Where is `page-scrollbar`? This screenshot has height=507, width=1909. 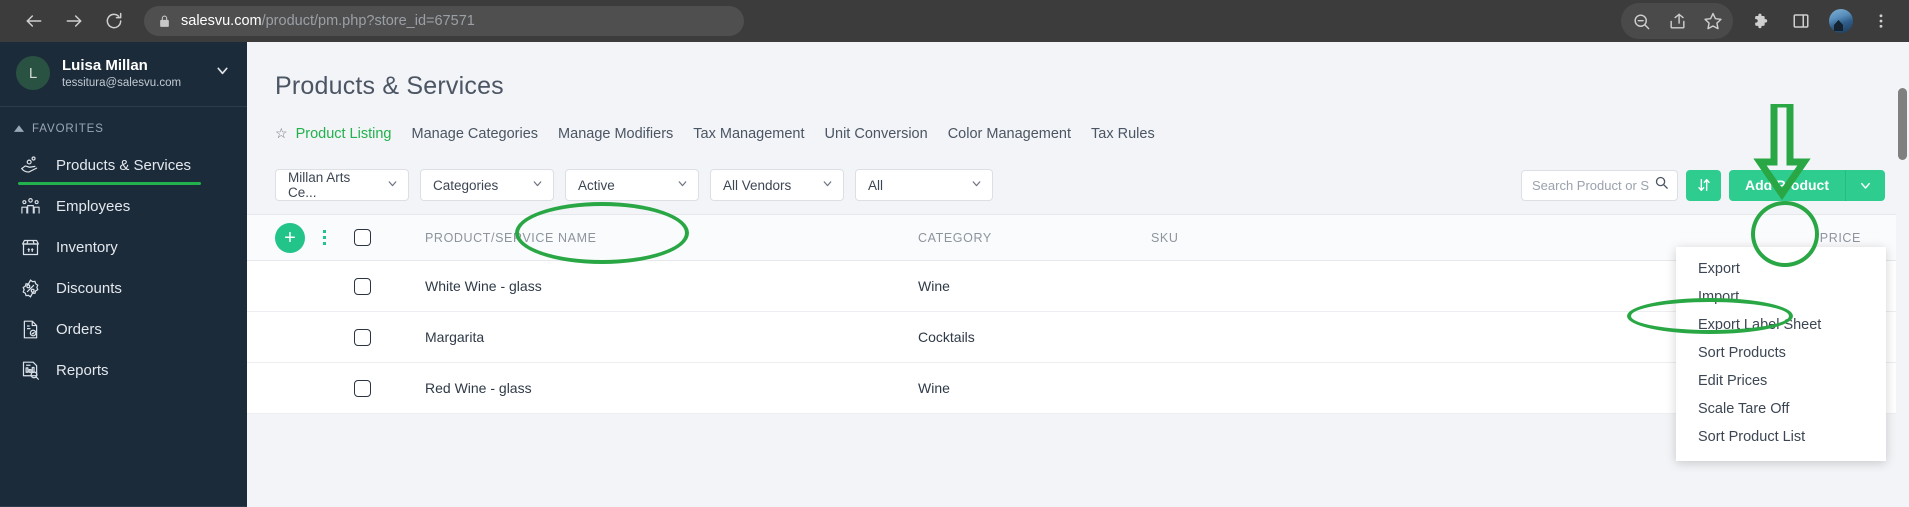
page-scrollbar is located at coordinates (1902, 295).